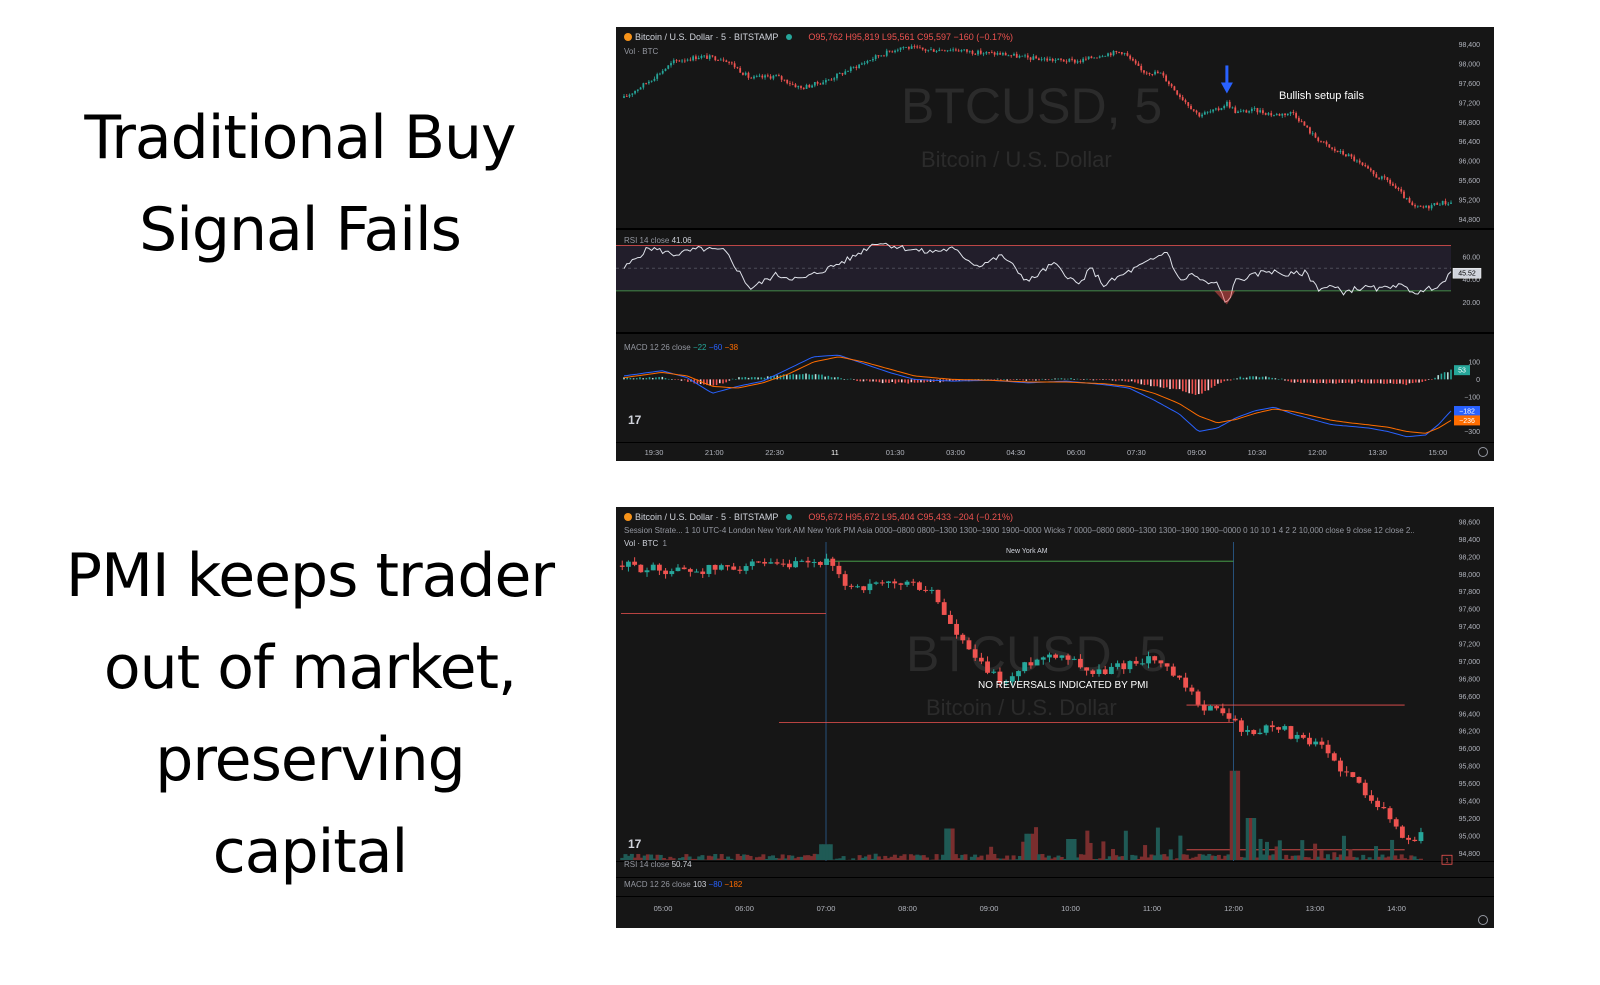 Image resolution: width=1600 pixels, height=985 pixels. Describe the element at coordinates (1152, 908) in the screenshot. I see `time-tick-label: 11:00` at that location.